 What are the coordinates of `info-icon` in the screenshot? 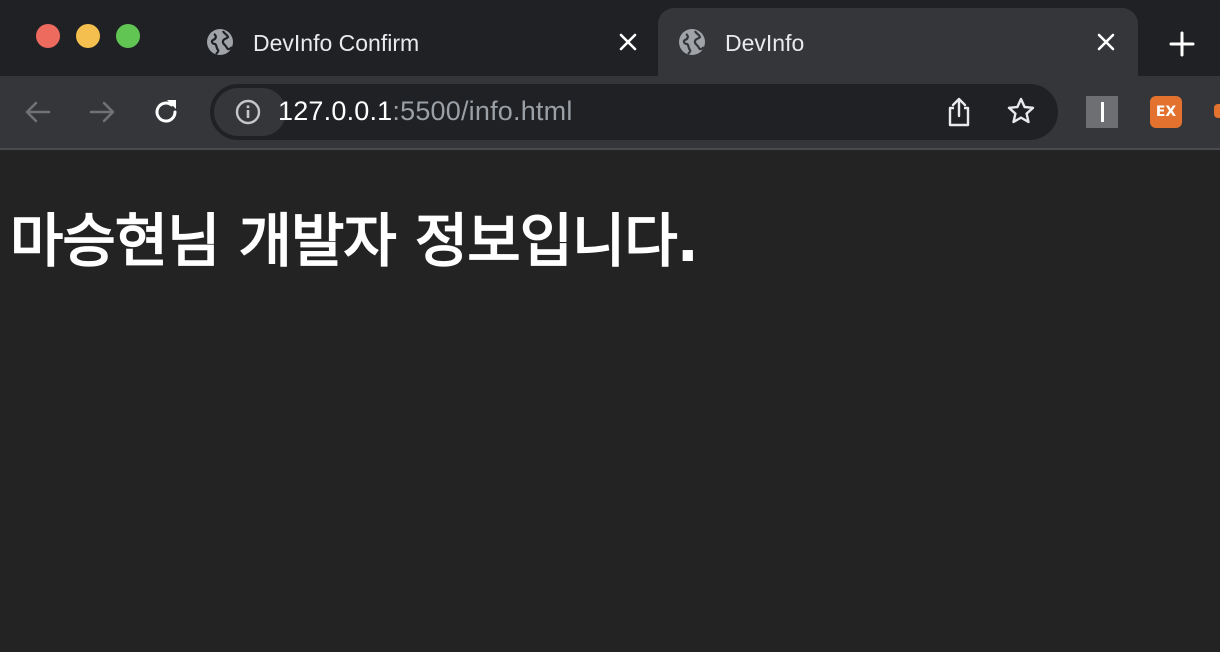 It's located at (248, 112).